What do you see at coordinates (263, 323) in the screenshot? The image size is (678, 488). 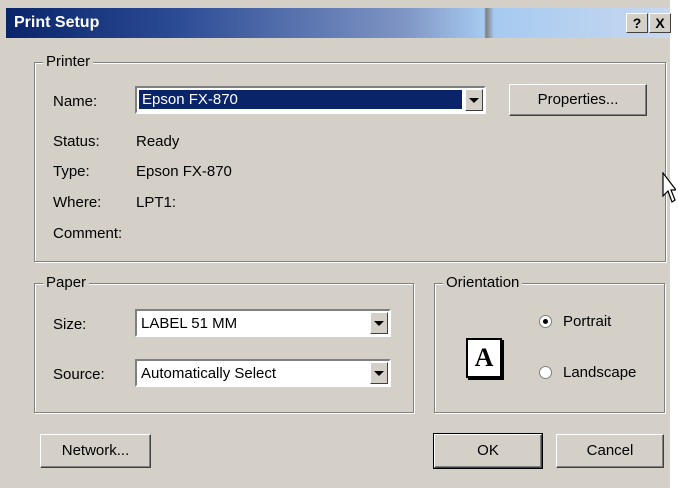 I see `paper-size-dropdown: LABEL 51 MM` at bounding box center [263, 323].